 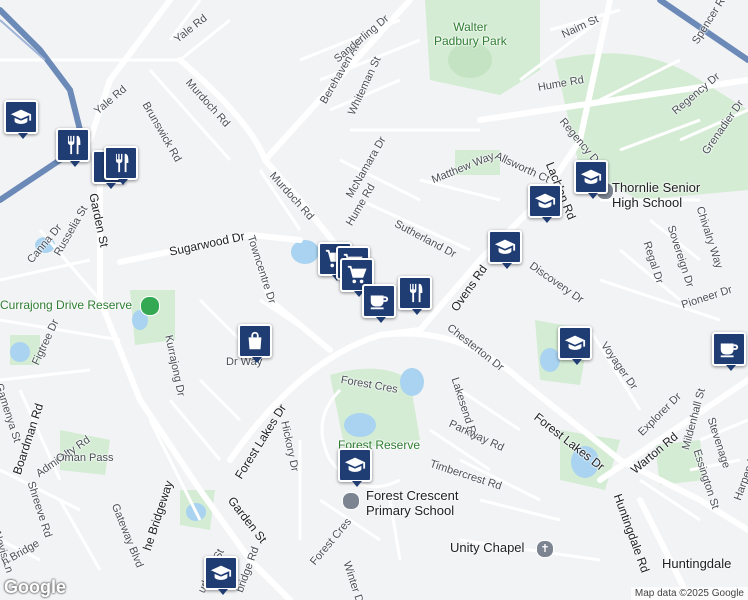 I want to click on shopping-cart-icon, so click(x=357, y=275).